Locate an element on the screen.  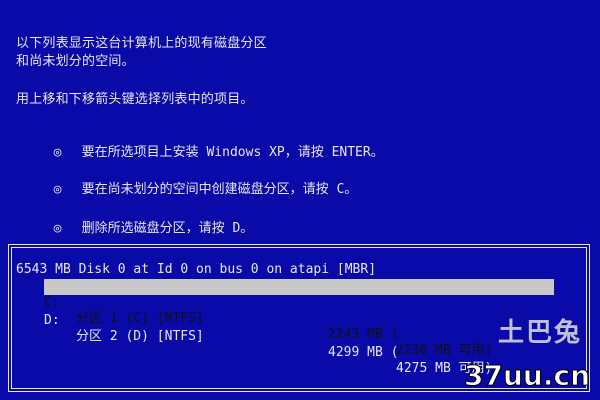
option-delete: ◎ 删除所选磁盘分区，请按 D。 is located at coordinates (146, 221).